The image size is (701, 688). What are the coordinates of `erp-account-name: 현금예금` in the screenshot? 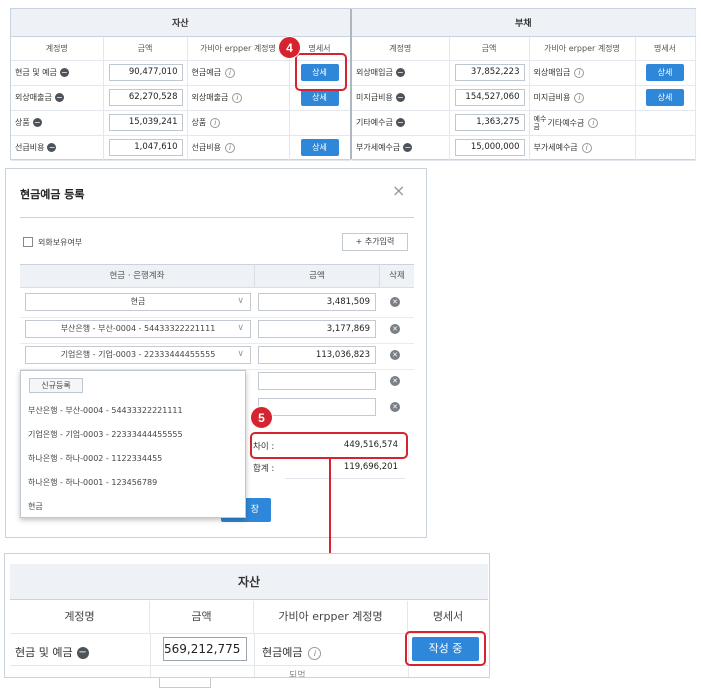 It's located at (206, 72).